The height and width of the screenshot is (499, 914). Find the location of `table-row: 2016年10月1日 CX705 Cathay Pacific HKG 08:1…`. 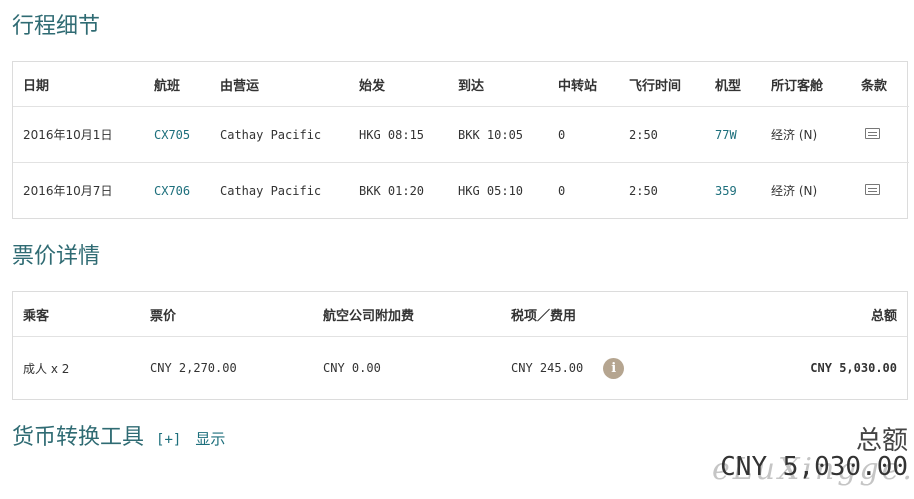

table-row: 2016年10月1日 CX705 Cathay Pacific HKG 08:1… is located at coordinates (461, 134).